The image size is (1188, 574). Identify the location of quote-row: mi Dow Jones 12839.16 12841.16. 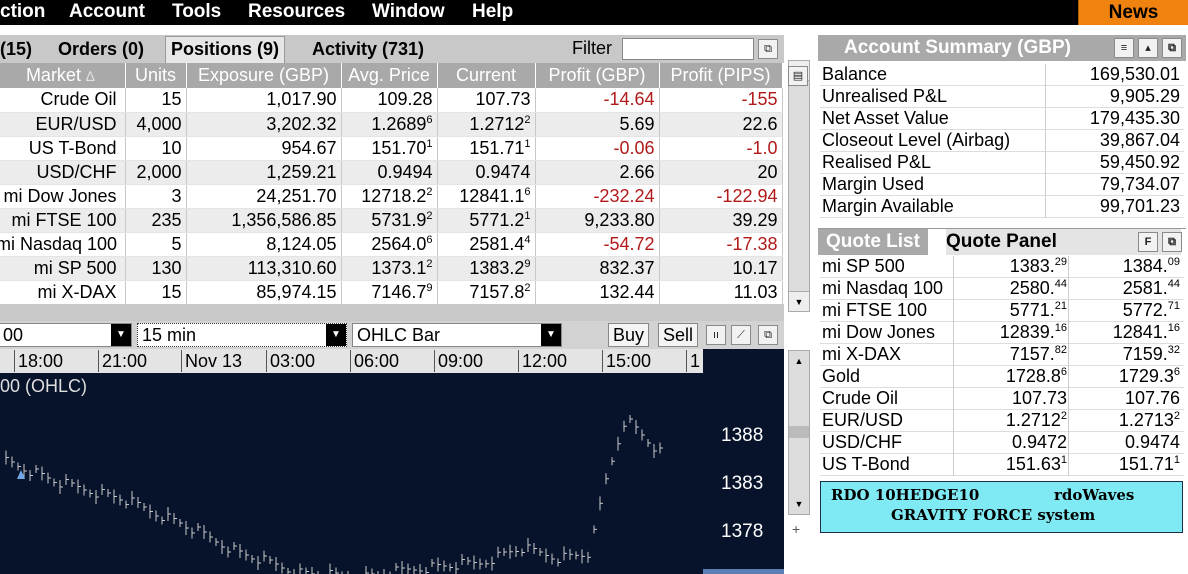
(1002, 333).